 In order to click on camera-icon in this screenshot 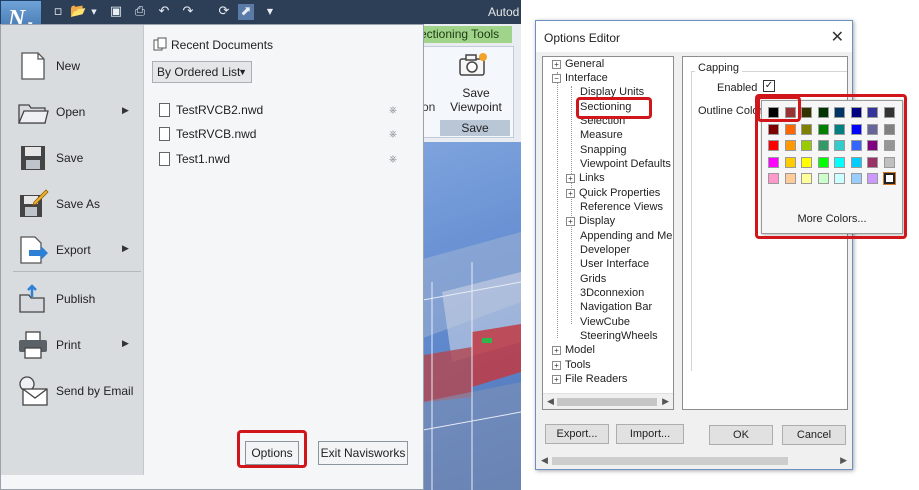, I will do `click(473, 65)`.